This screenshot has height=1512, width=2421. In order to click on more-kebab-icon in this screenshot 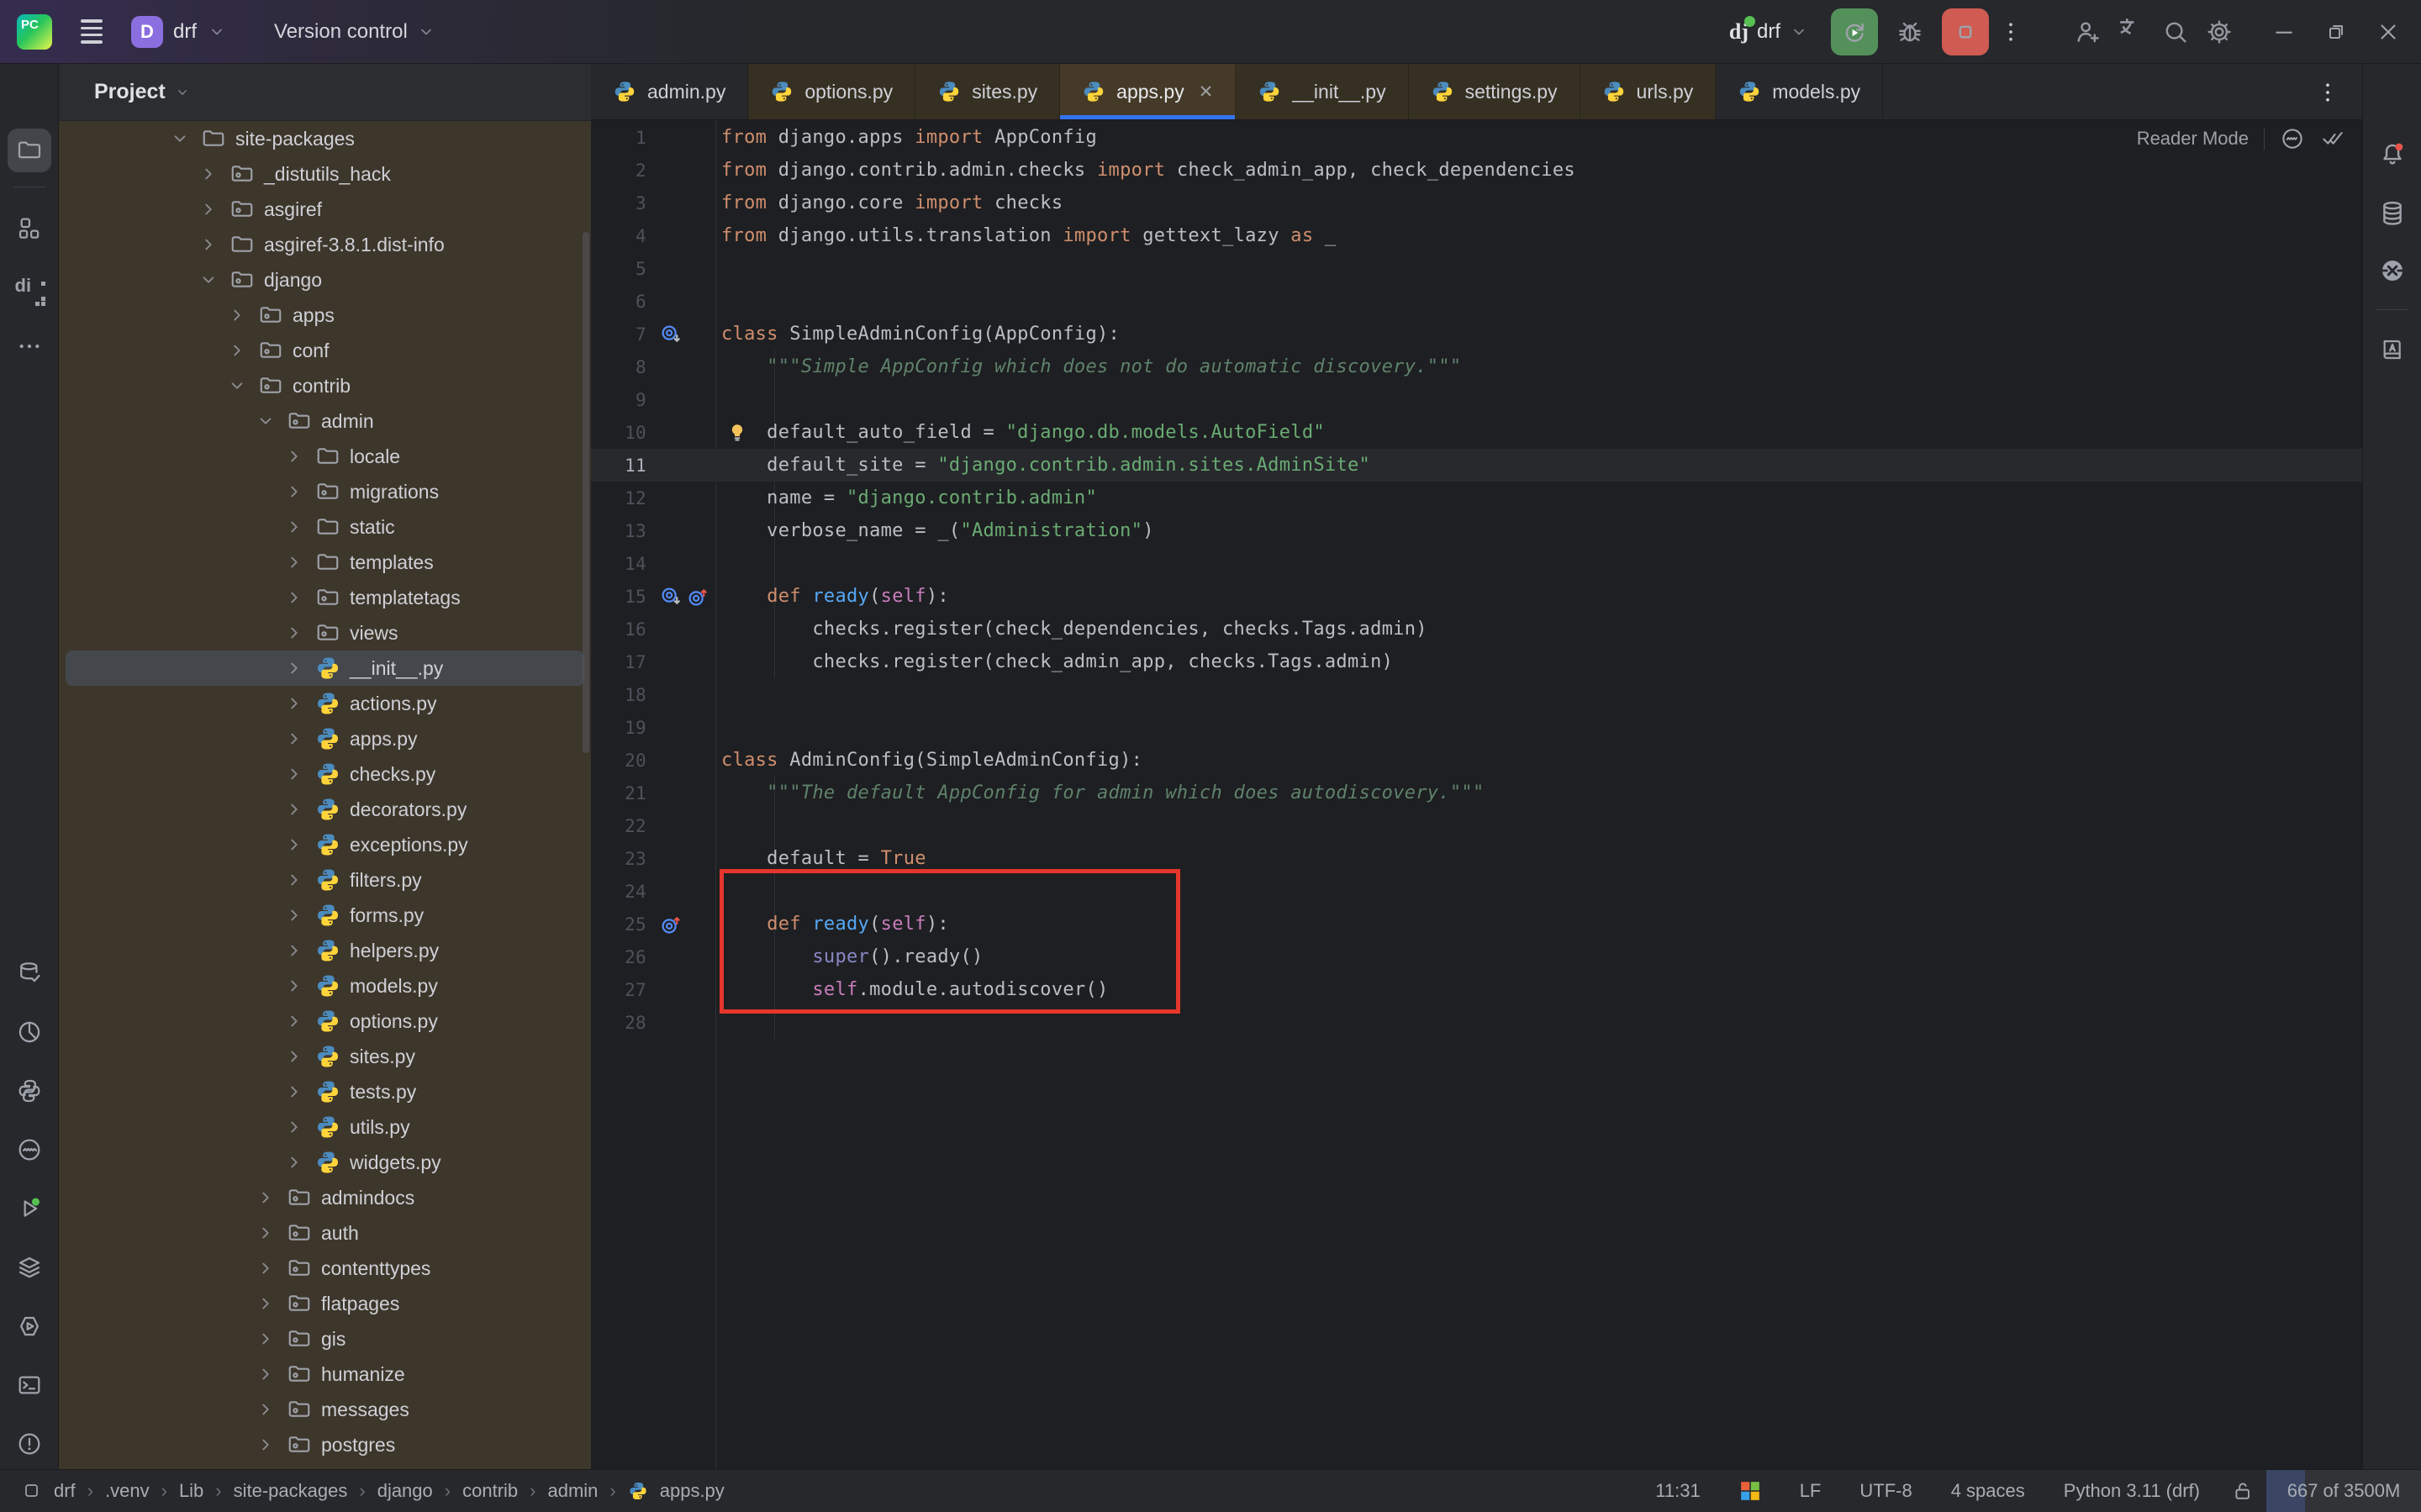, I will do `click(2011, 32)`.